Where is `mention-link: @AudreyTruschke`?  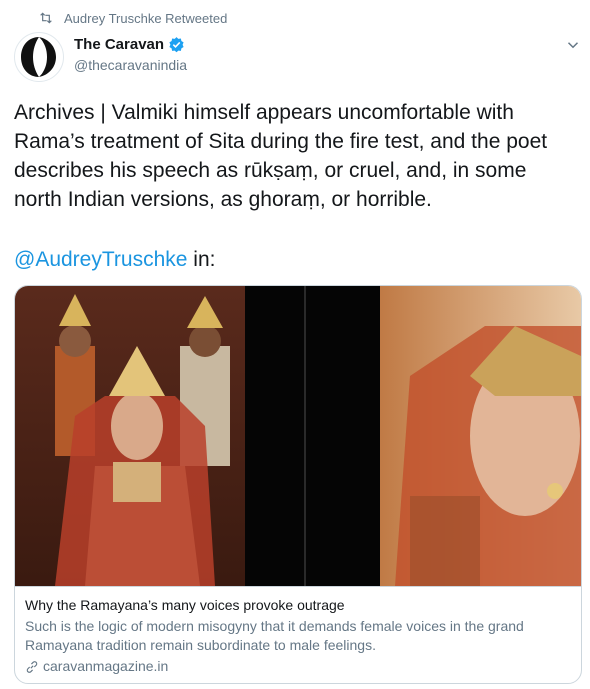 mention-link: @AudreyTruschke is located at coordinates (100, 259).